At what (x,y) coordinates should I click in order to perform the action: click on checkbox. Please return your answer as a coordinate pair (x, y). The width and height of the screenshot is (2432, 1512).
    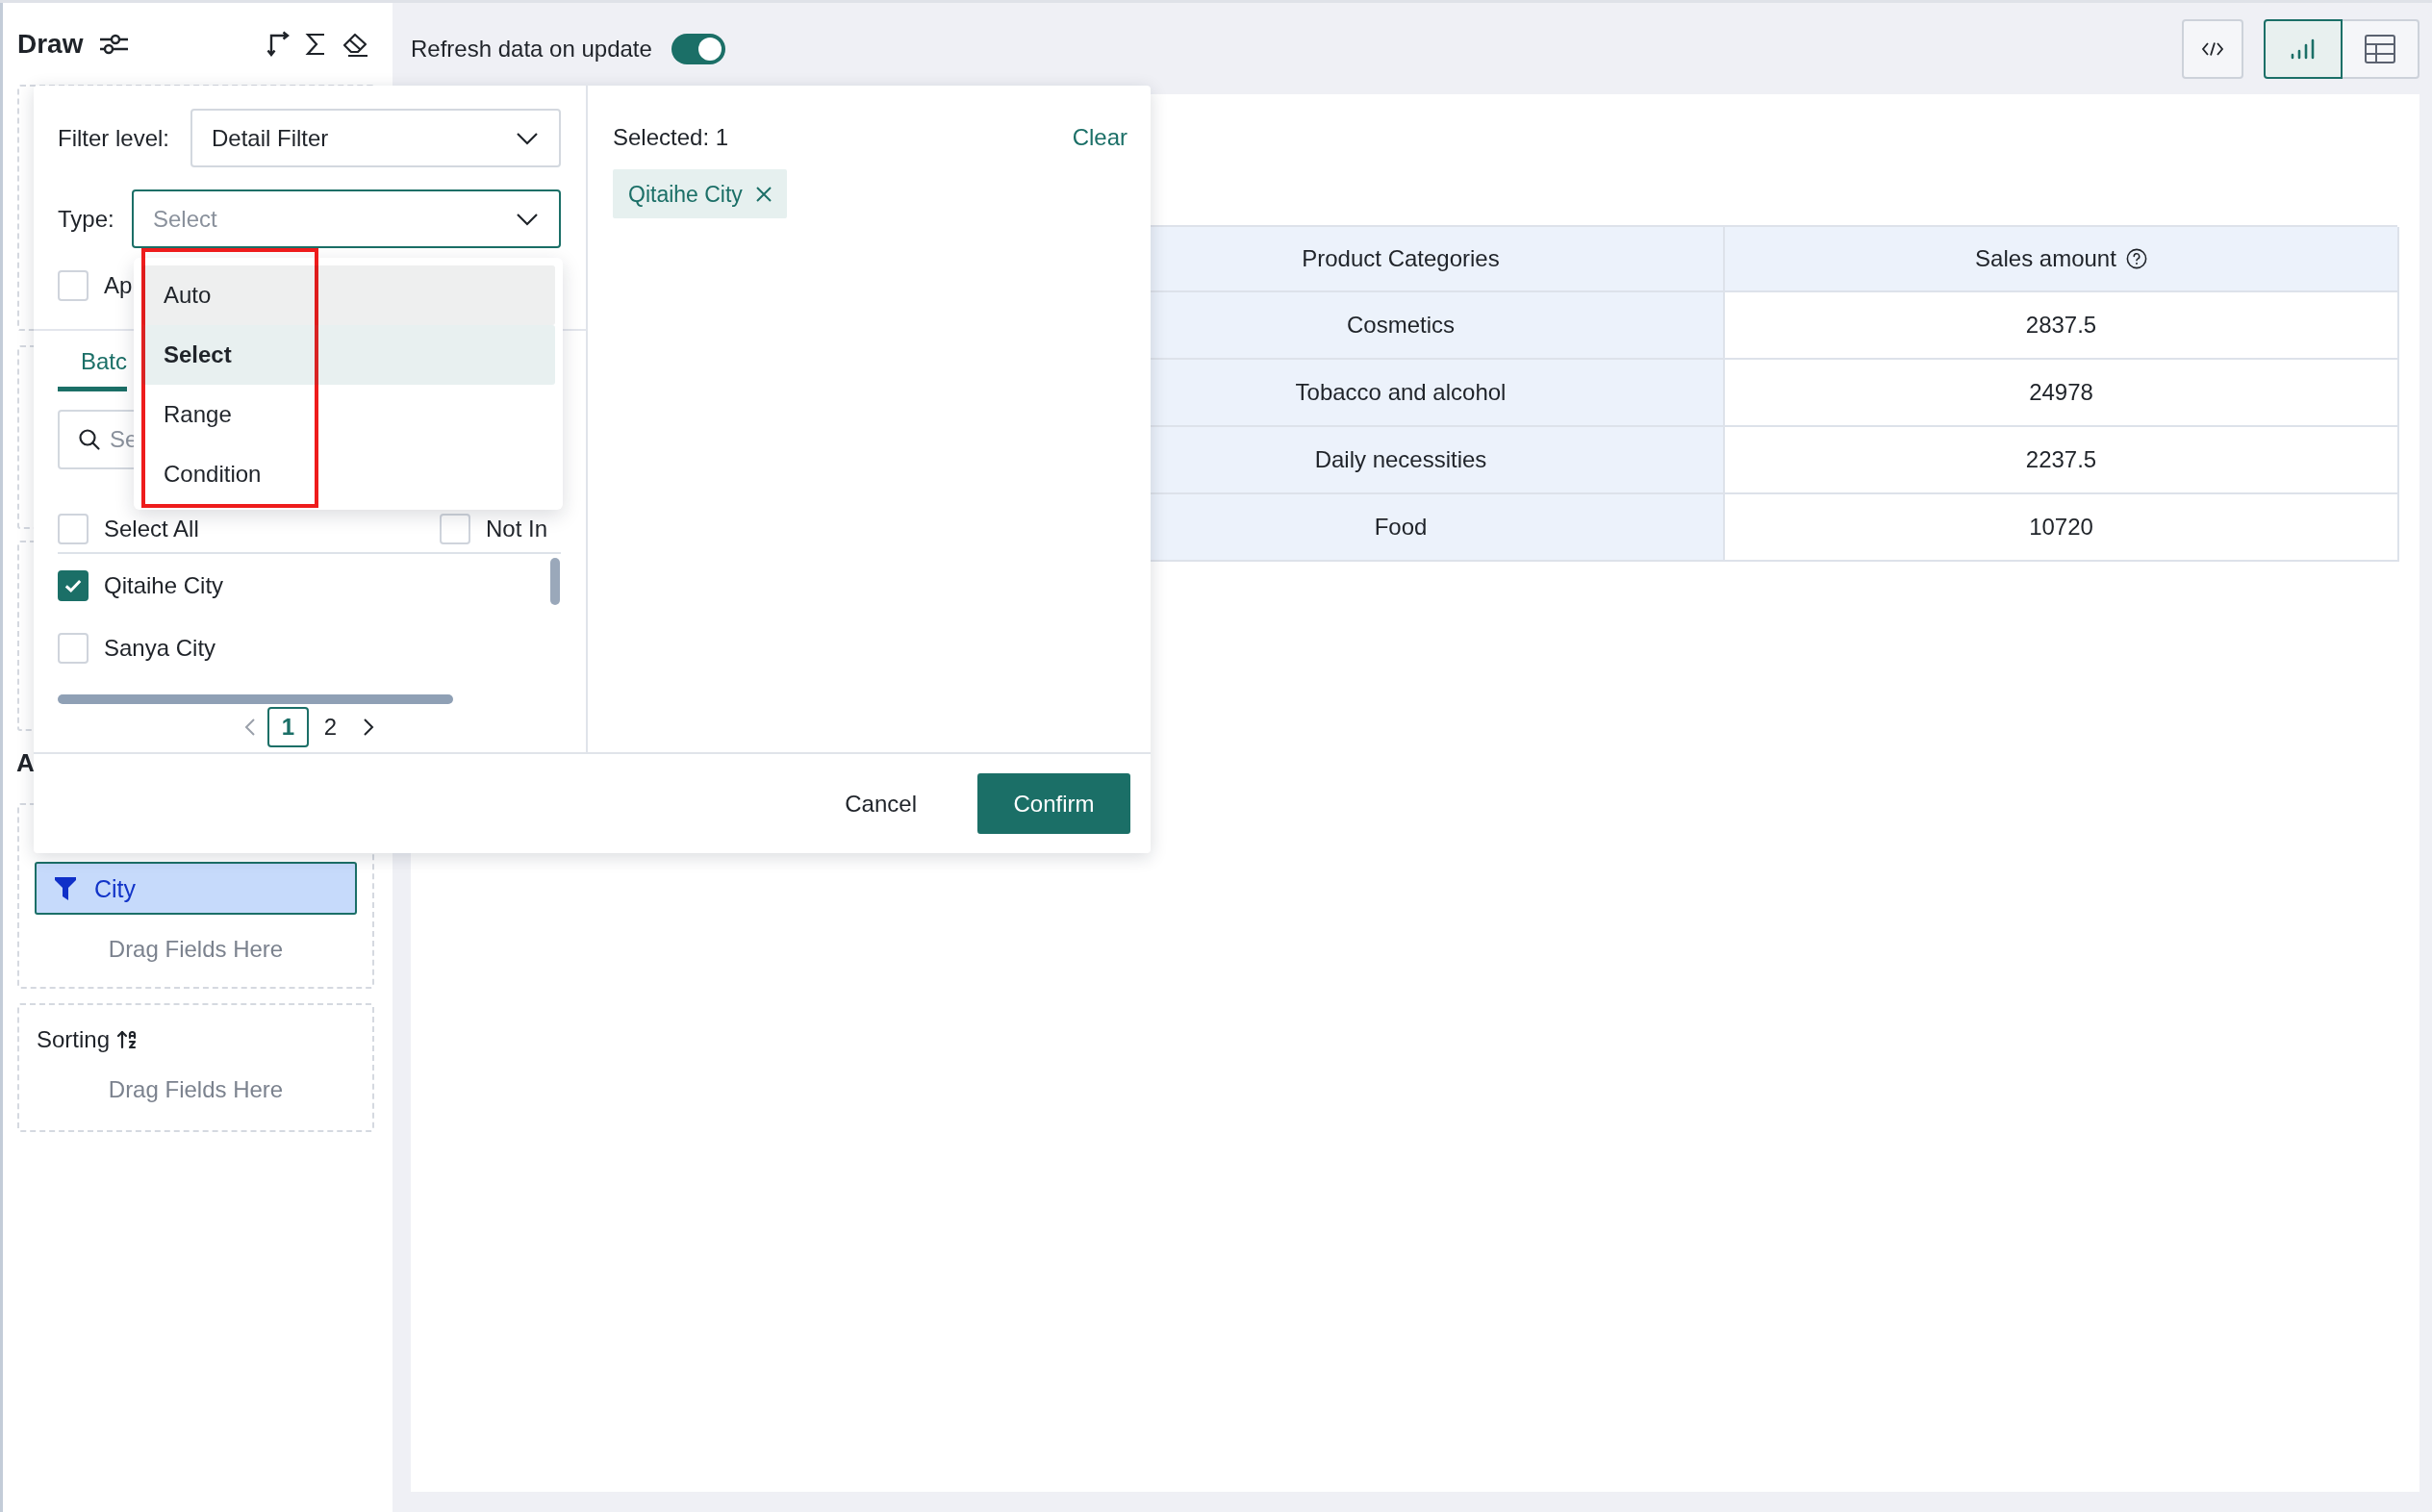
    Looking at the image, I should click on (73, 585).